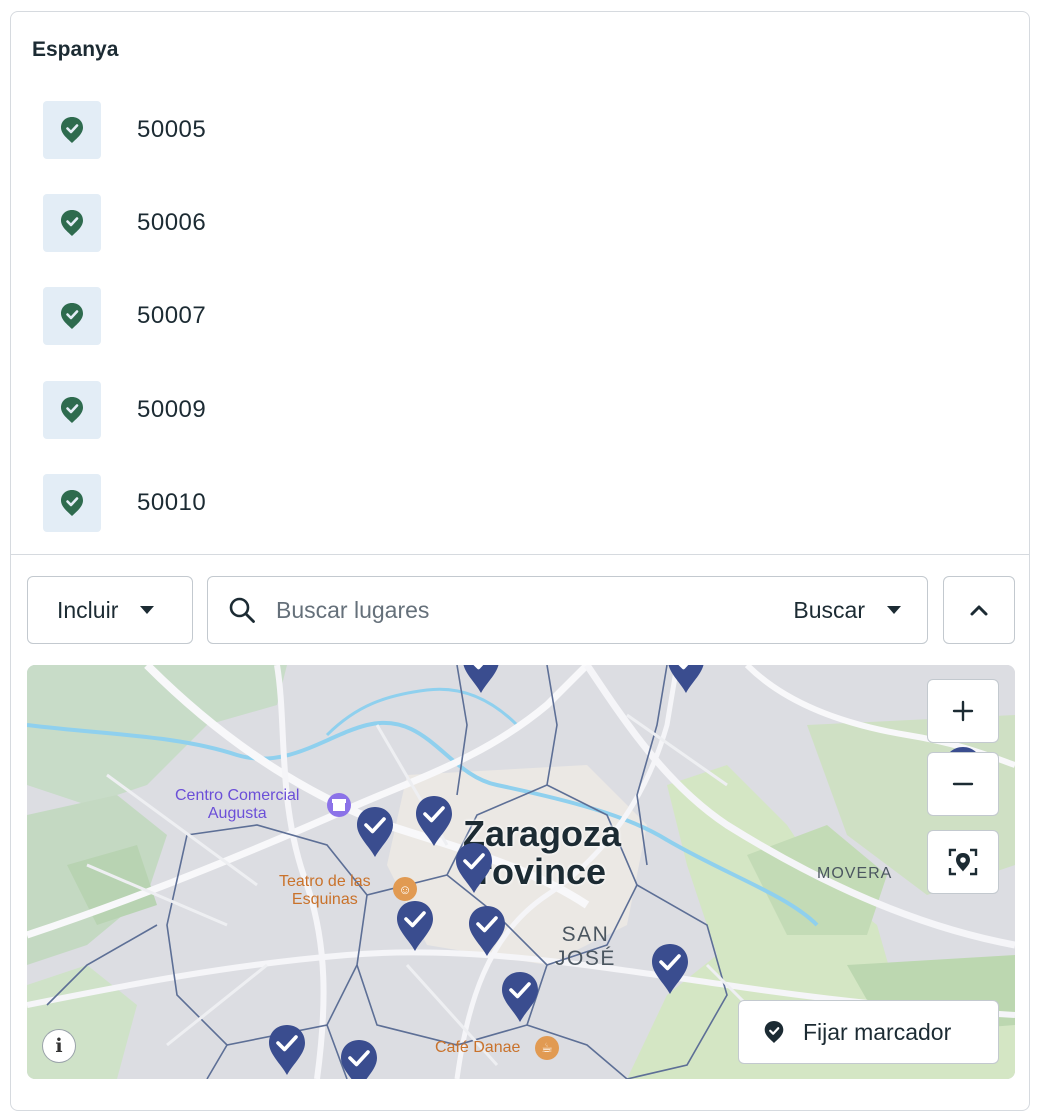 The width and height of the screenshot is (1038, 1111). I want to click on search-type-dropdown: Buscar, so click(847, 610).